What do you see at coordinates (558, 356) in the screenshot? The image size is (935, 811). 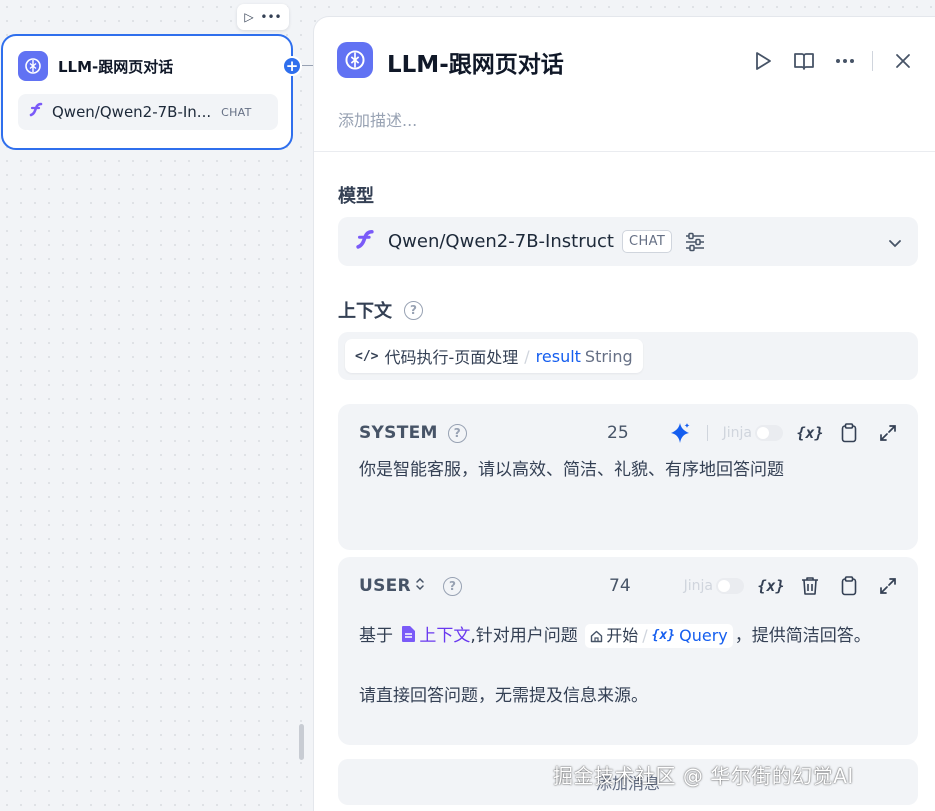 I see `variable-name: result` at bounding box center [558, 356].